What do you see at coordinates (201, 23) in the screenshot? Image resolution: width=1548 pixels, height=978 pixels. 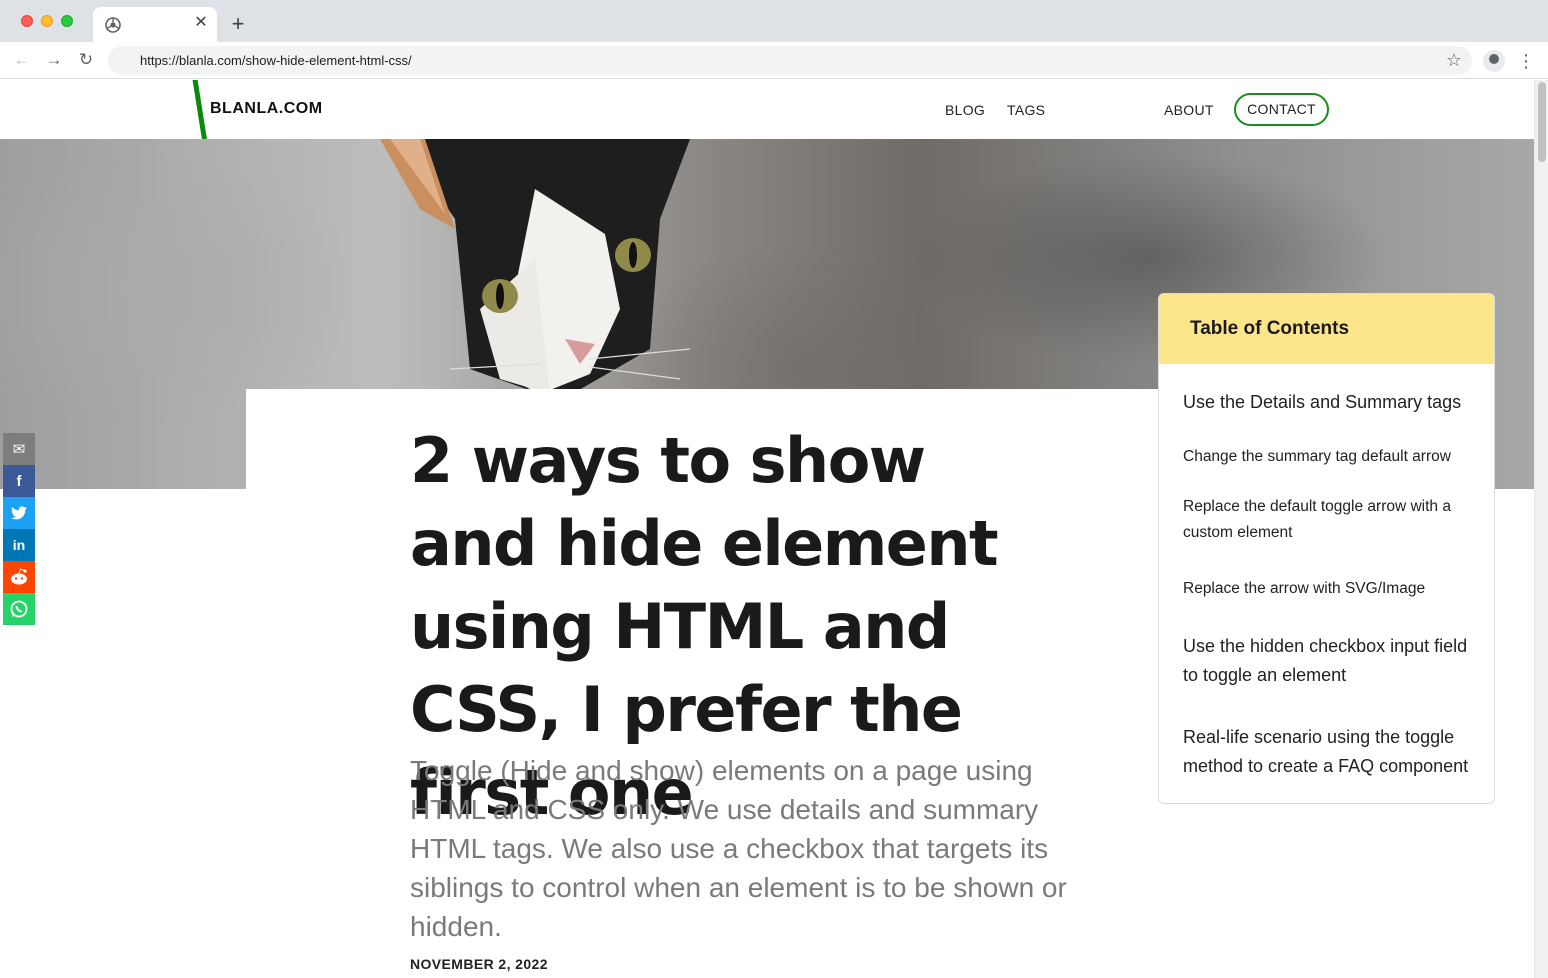 I see `tab-close-icon: ✕` at bounding box center [201, 23].